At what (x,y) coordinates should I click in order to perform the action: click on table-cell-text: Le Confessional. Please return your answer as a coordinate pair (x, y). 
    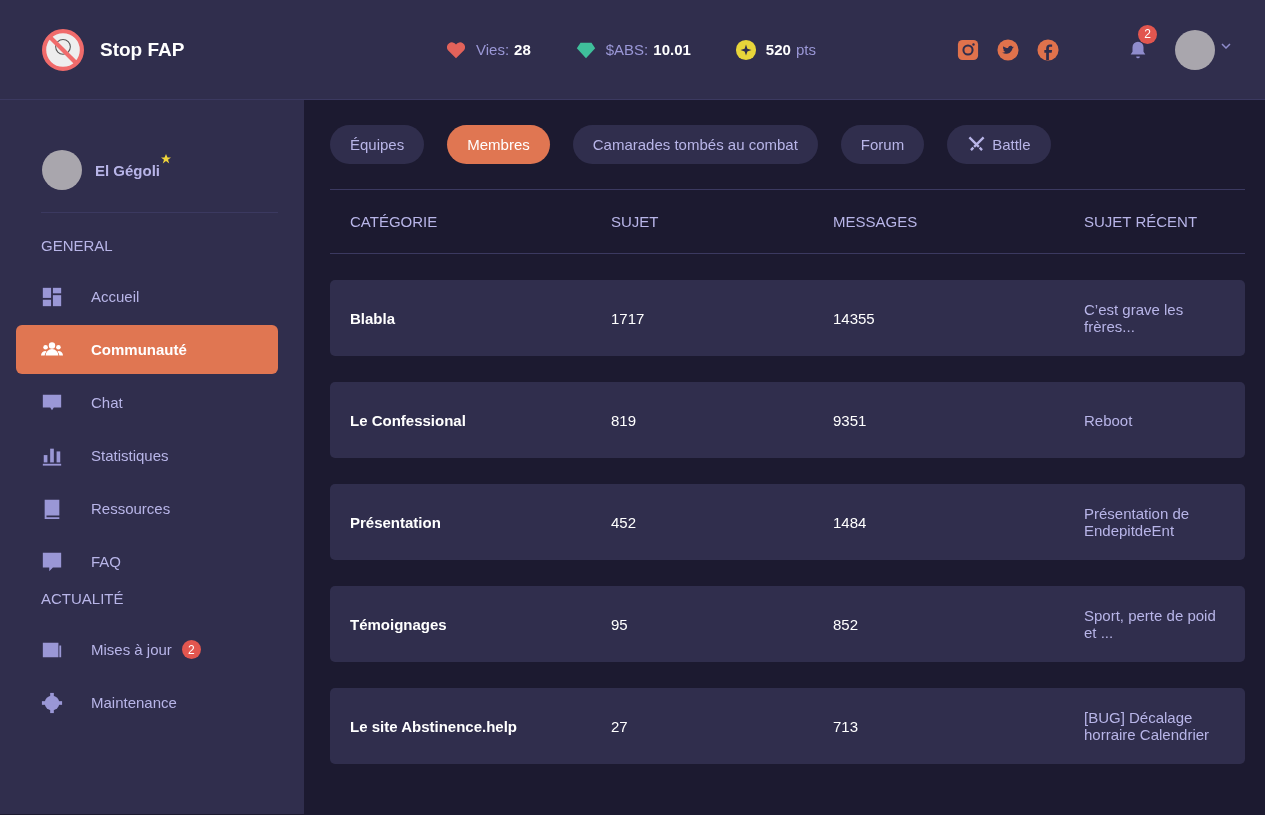
    Looking at the image, I should click on (408, 420).